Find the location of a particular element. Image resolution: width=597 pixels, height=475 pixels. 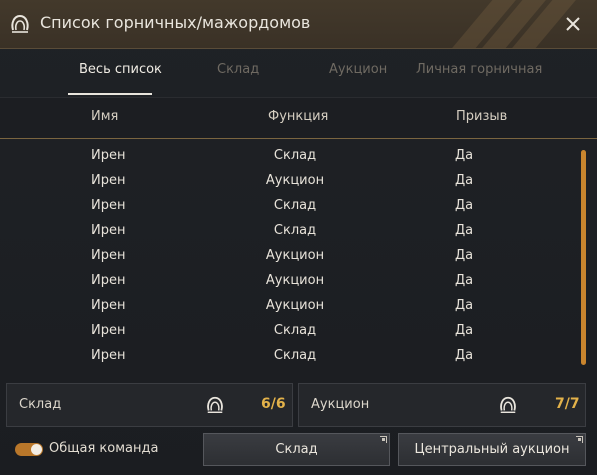

close-icon is located at coordinates (573, 24).